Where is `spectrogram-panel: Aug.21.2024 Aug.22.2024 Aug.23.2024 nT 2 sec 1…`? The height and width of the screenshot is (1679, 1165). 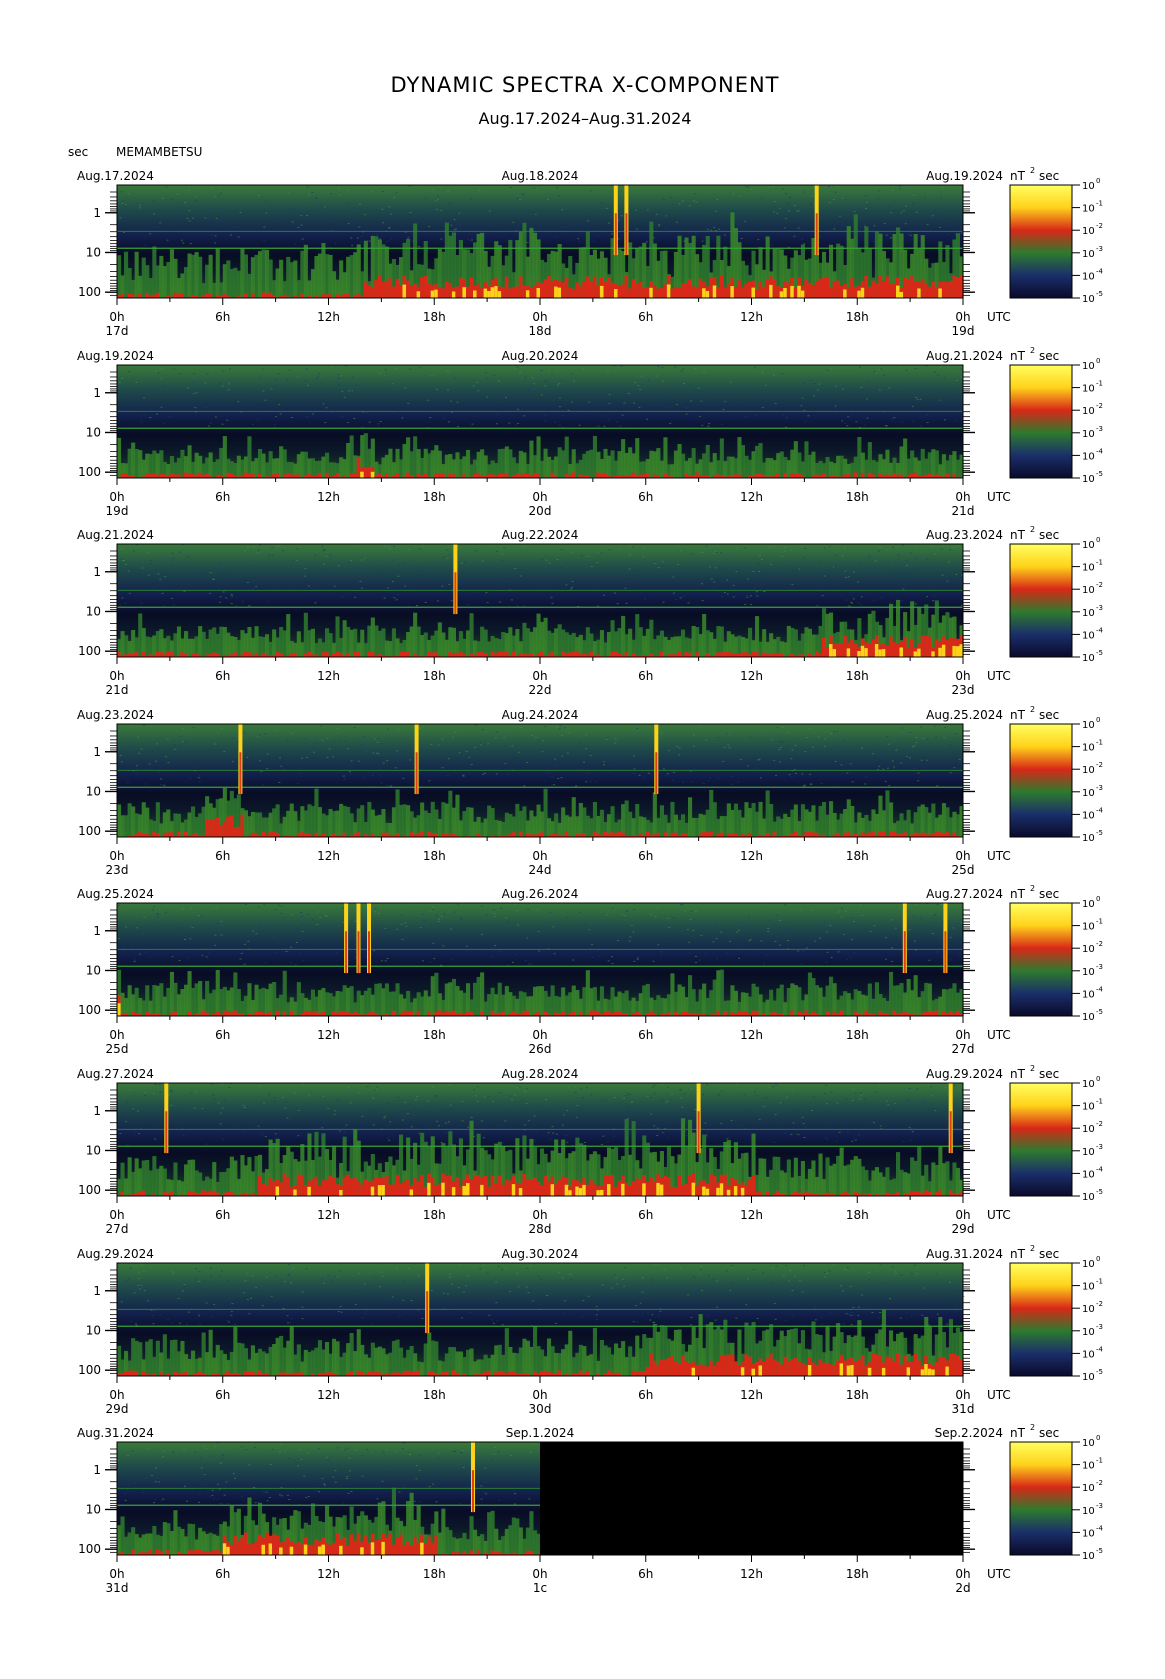
spectrogram-panel: Aug.21.2024 Aug.22.2024 Aug.23.2024 nT 2 sec 1… is located at coordinates (590, 611).